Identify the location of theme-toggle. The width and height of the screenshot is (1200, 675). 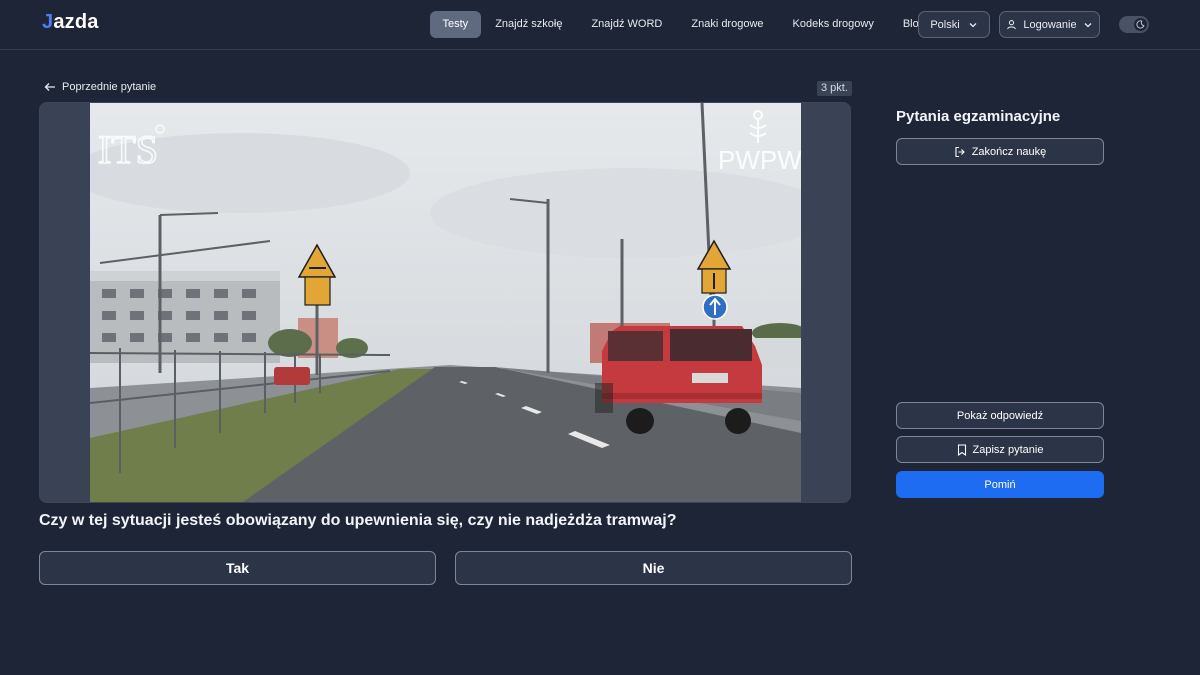
(1134, 24).